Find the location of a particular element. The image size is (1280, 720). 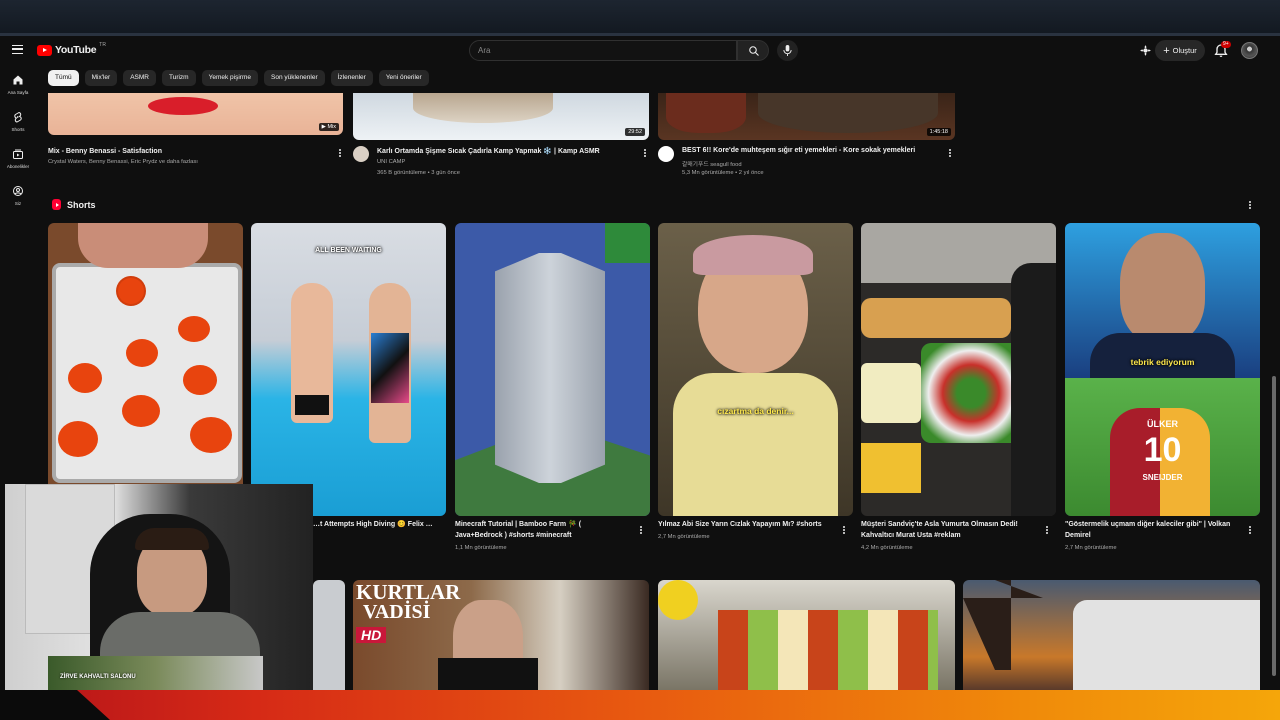

short-card-2: ALL BEEN WAITING is located at coordinates (348, 369).